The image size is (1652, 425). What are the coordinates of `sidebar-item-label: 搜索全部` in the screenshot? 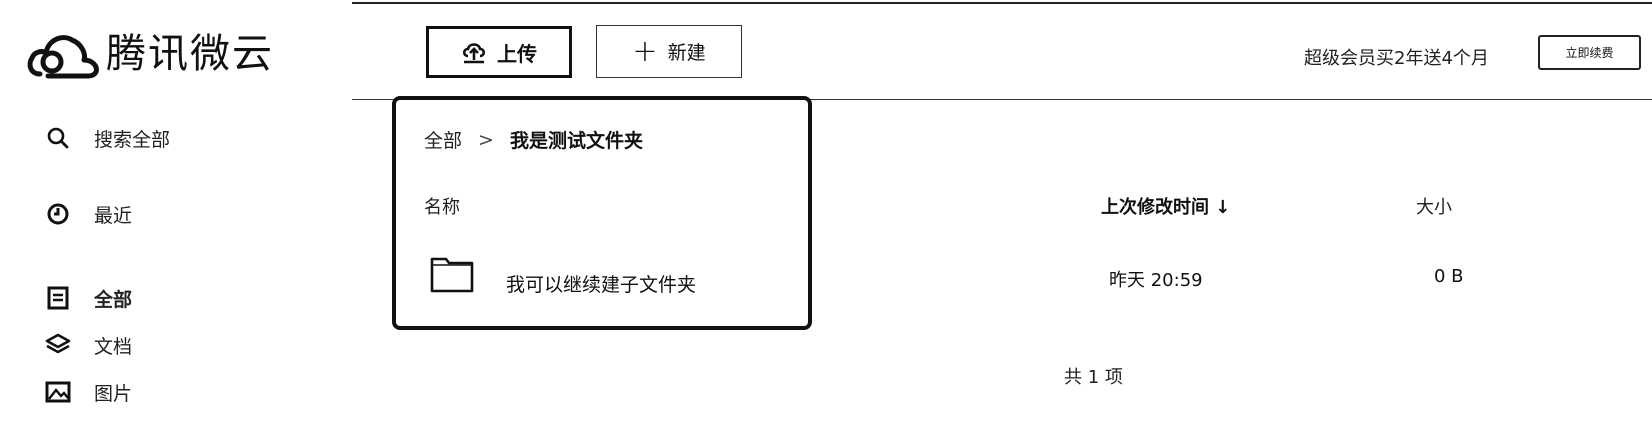 It's located at (132, 139).